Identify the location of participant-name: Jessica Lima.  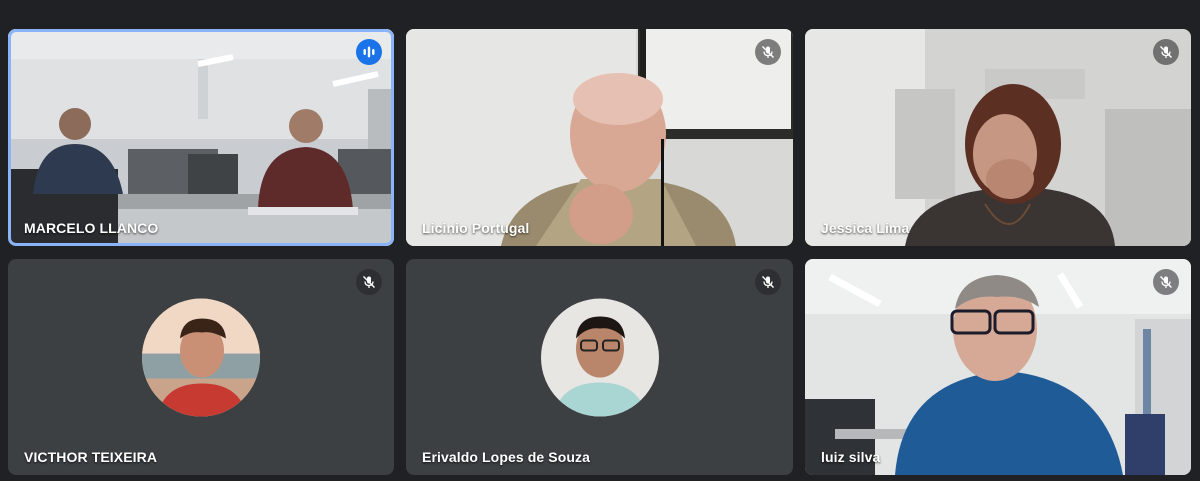
(865, 228).